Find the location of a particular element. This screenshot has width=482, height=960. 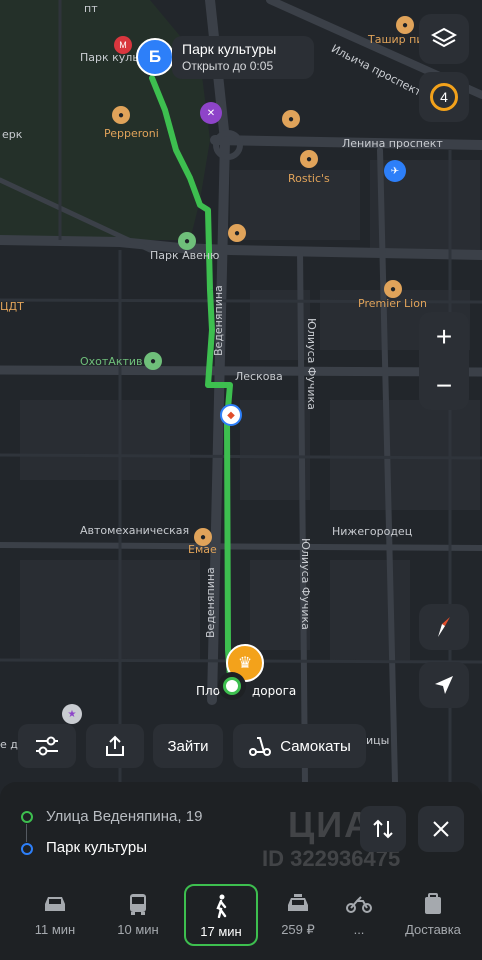

zoom-control: + − is located at coordinates (444, 361).